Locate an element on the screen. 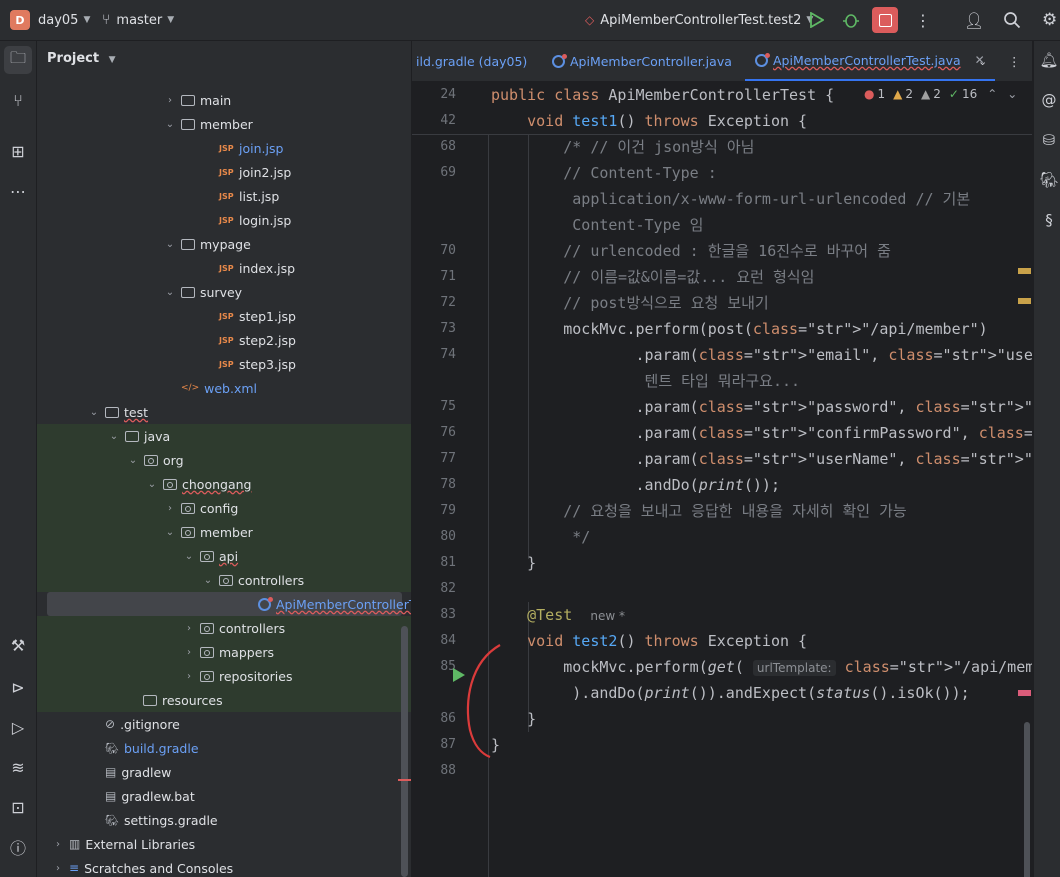 This screenshot has height=877, width=1060. project-selector: D day05 ▼ is located at coordinates (50, 20).